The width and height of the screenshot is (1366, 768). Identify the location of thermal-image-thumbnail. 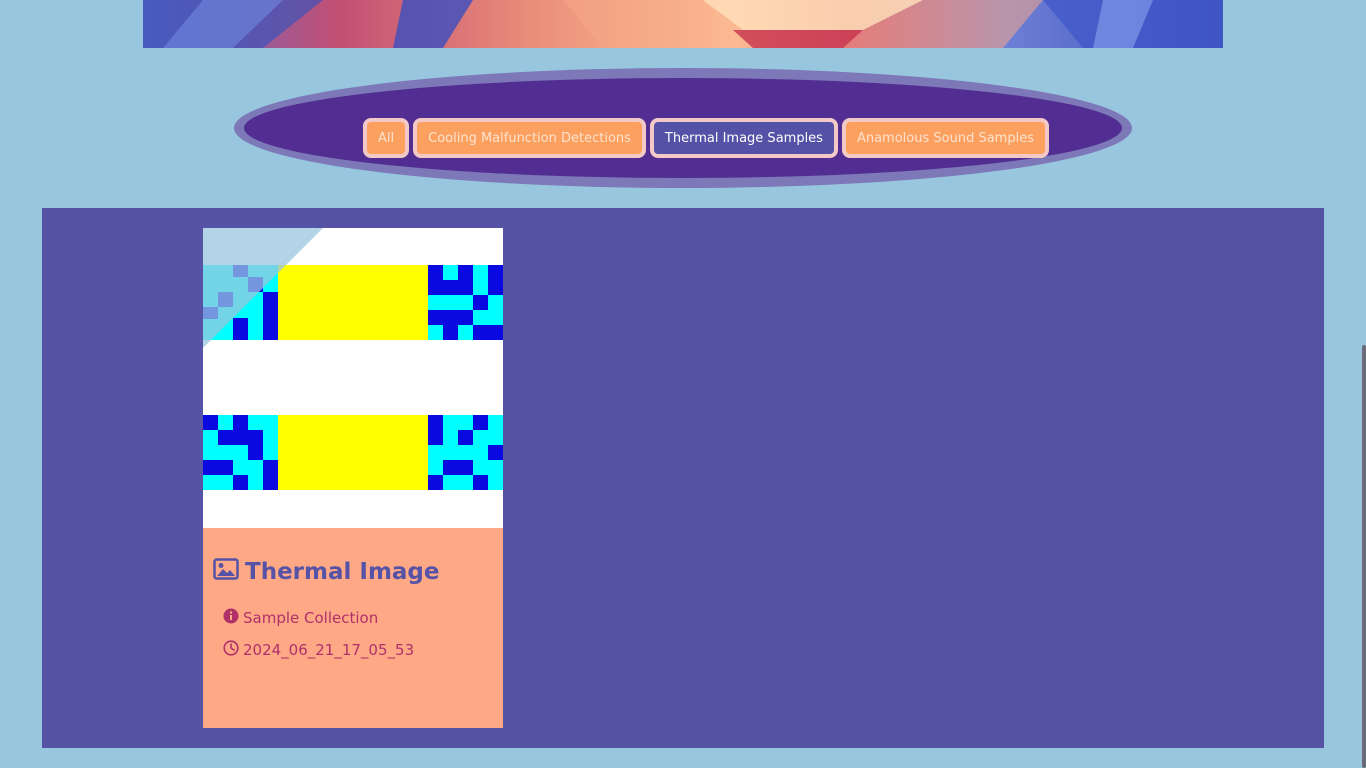
(353, 378).